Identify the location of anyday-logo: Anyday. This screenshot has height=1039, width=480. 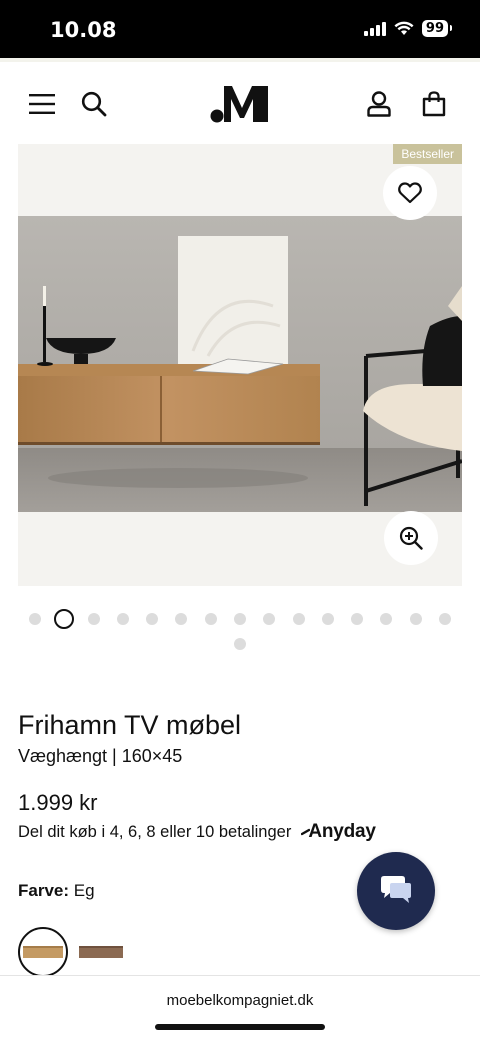
(338, 832).